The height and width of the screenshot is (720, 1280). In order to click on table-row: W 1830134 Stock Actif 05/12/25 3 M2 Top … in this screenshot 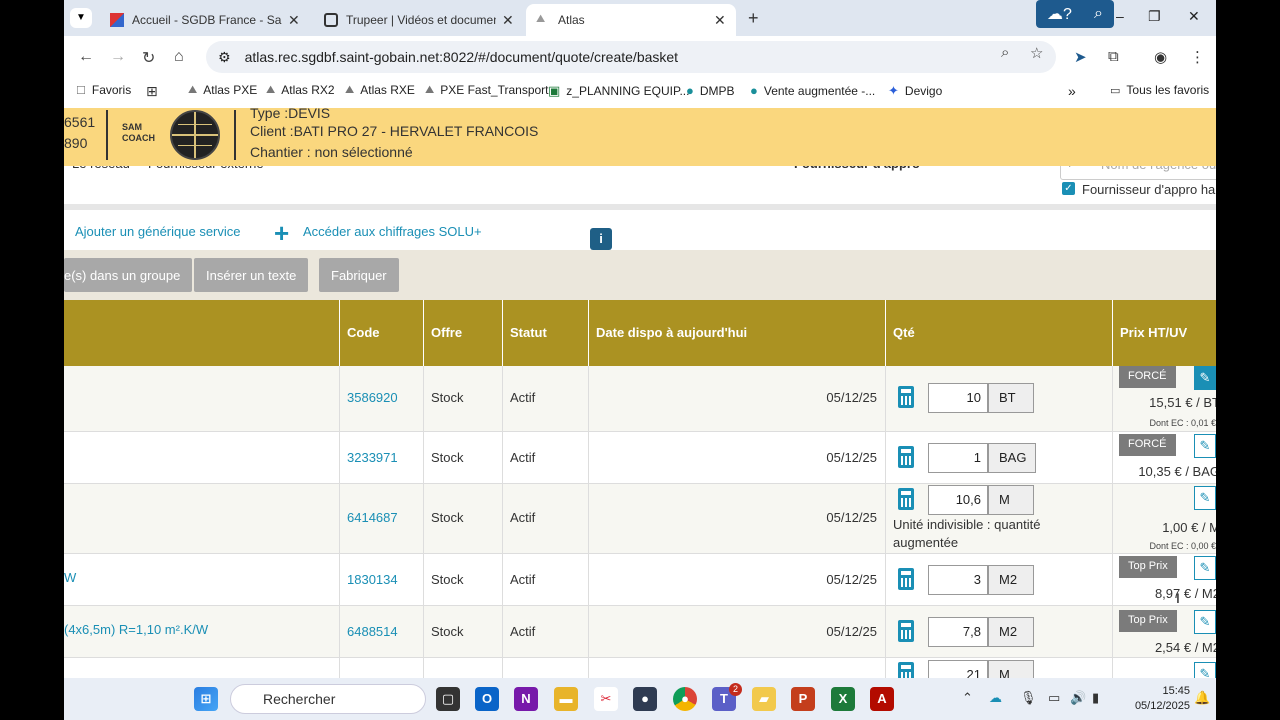, I will do `click(640, 580)`.